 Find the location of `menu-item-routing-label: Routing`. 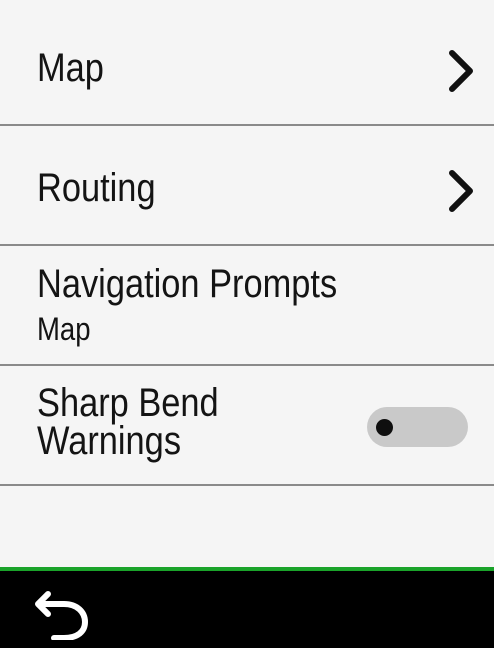

menu-item-routing-label: Routing is located at coordinates (96, 188).